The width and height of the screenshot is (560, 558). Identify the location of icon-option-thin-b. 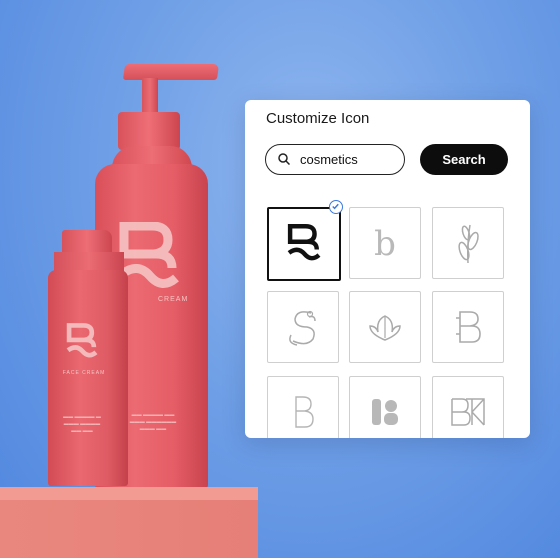
(303, 407).